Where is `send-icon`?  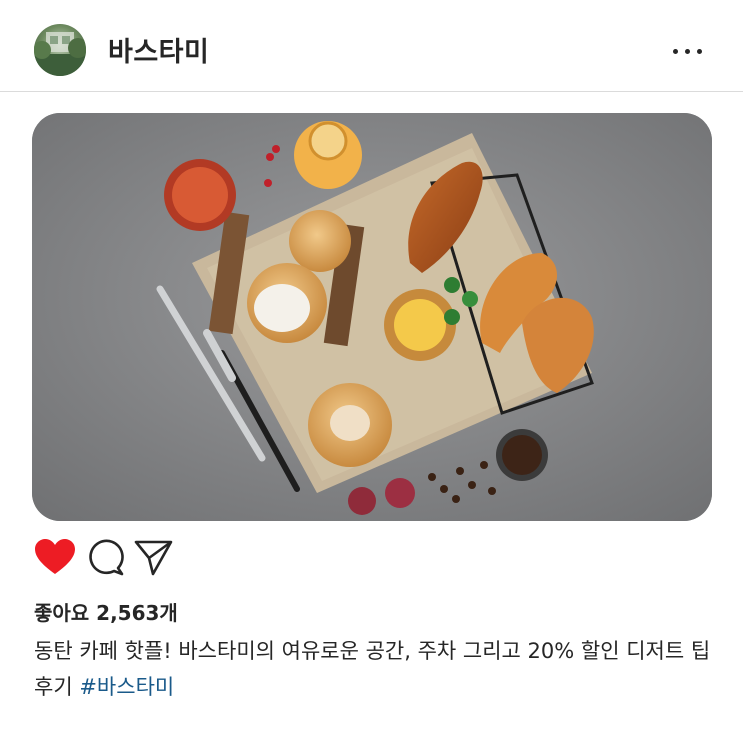
send-icon is located at coordinates (154, 558).